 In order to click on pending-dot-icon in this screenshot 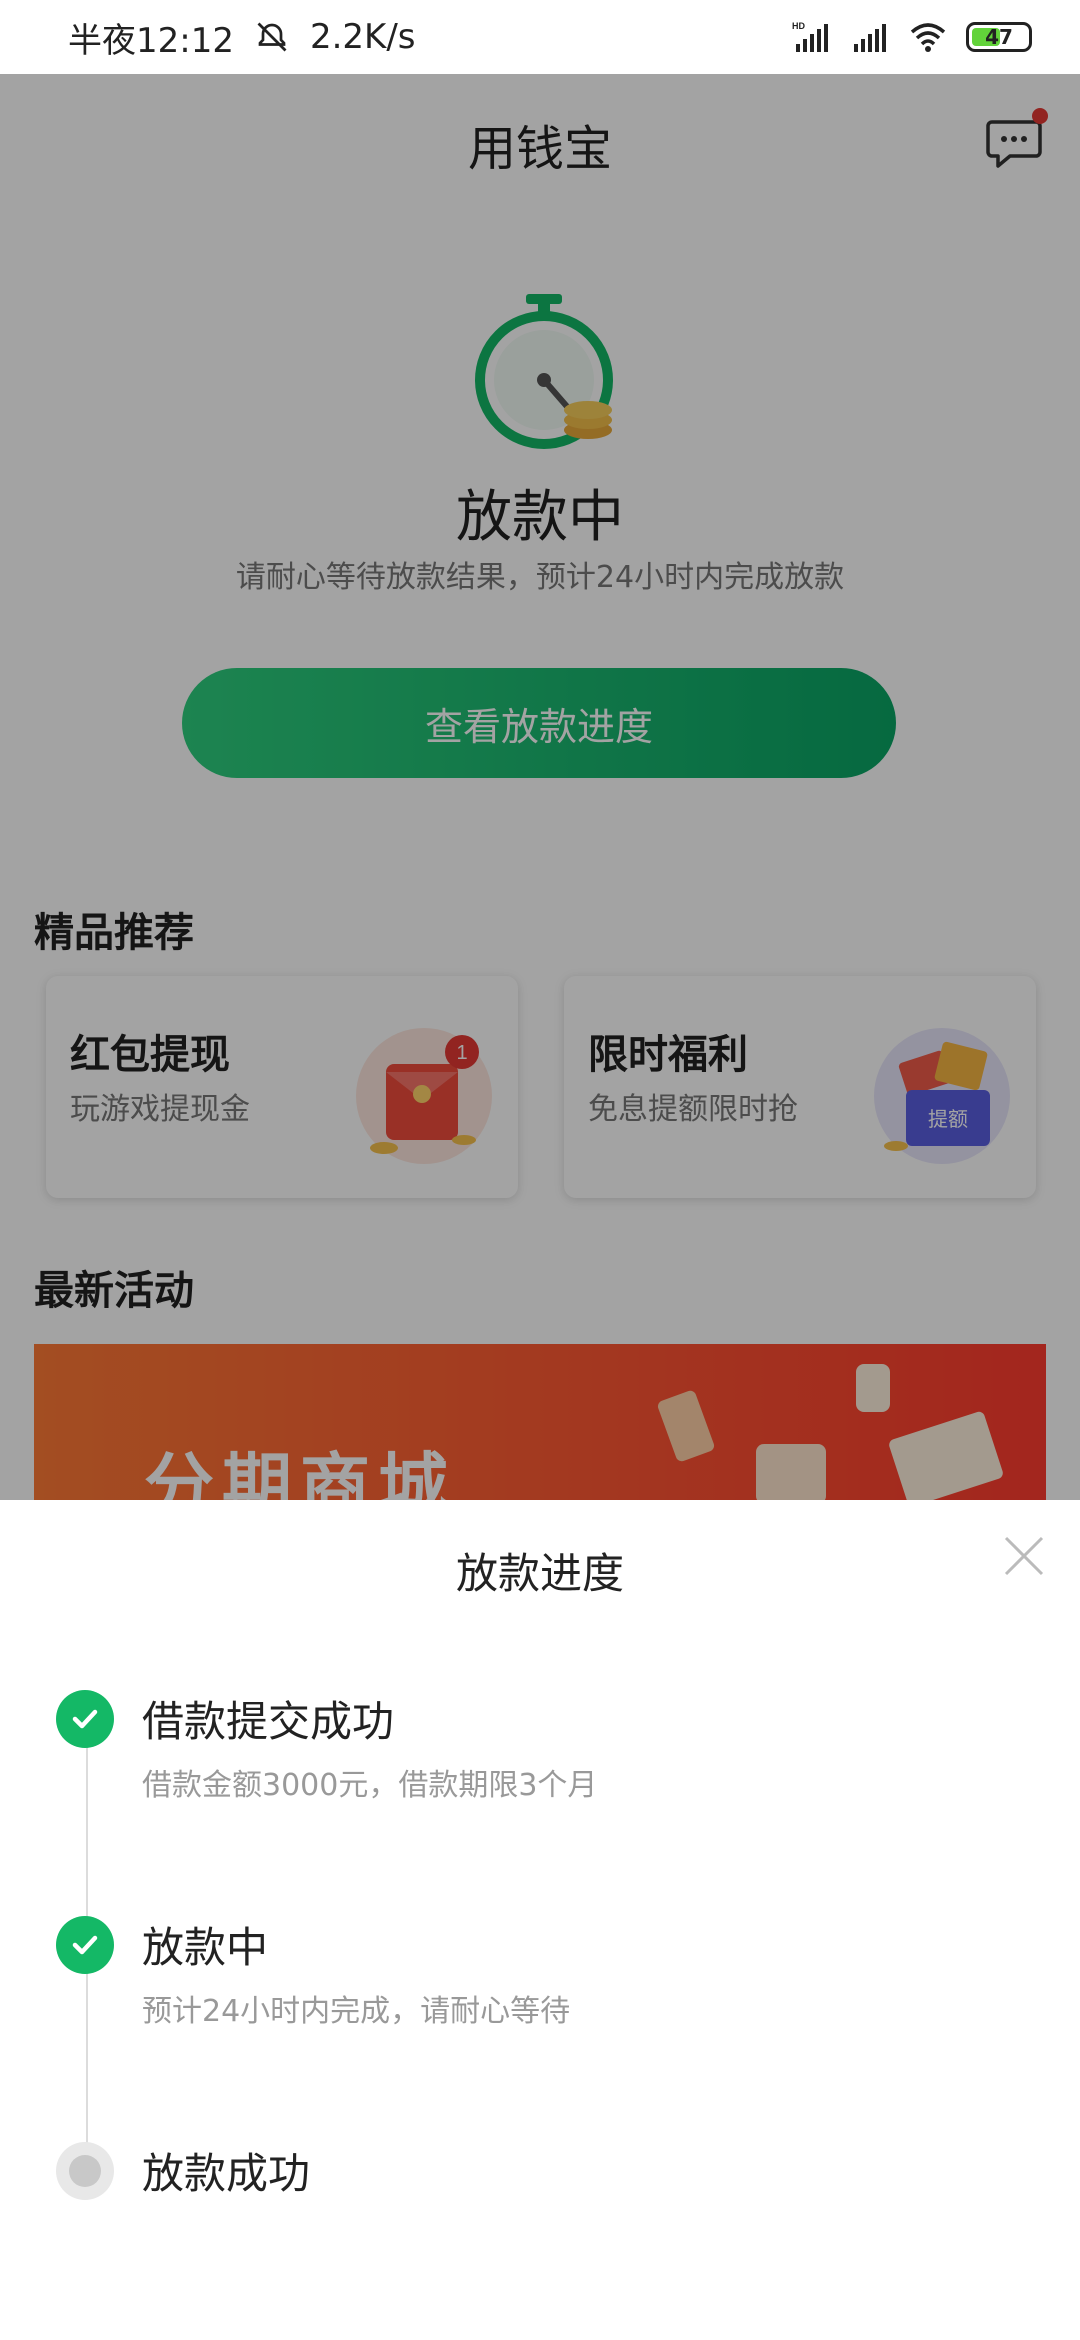, I will do `click(85, 2171)`.